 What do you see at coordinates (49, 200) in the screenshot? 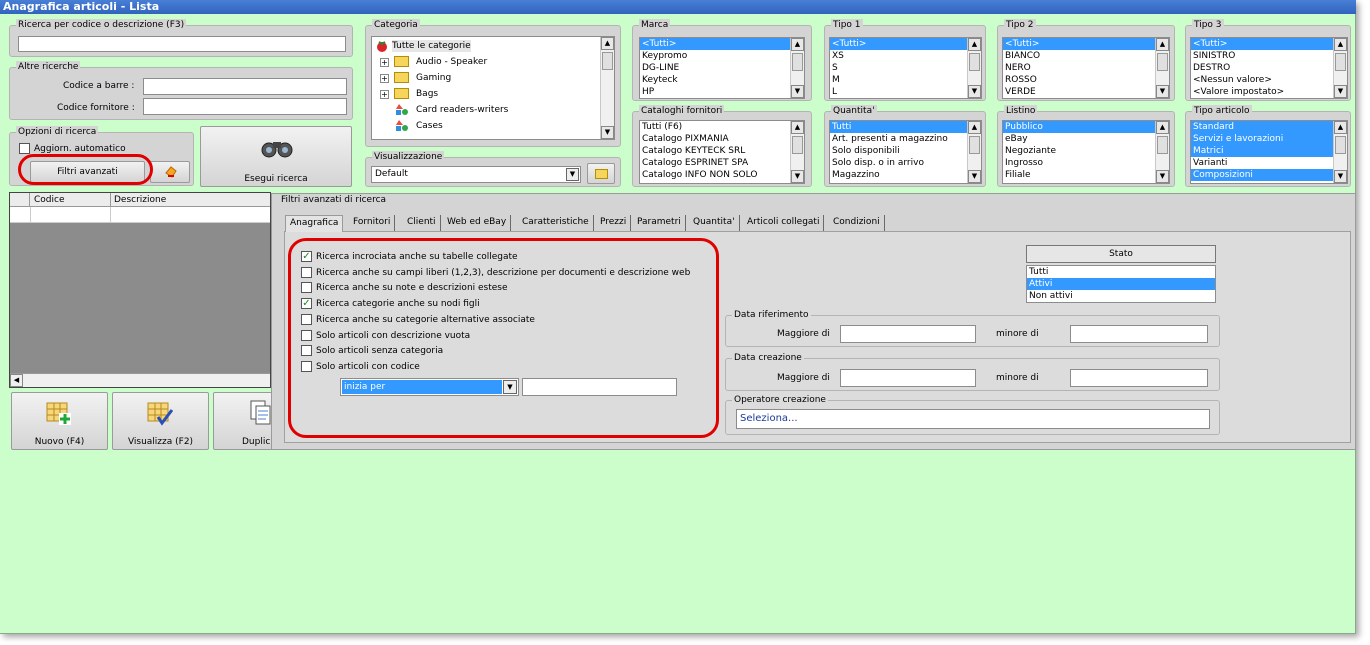
I see `column-code: Codice` at bounding box center [49, 200].